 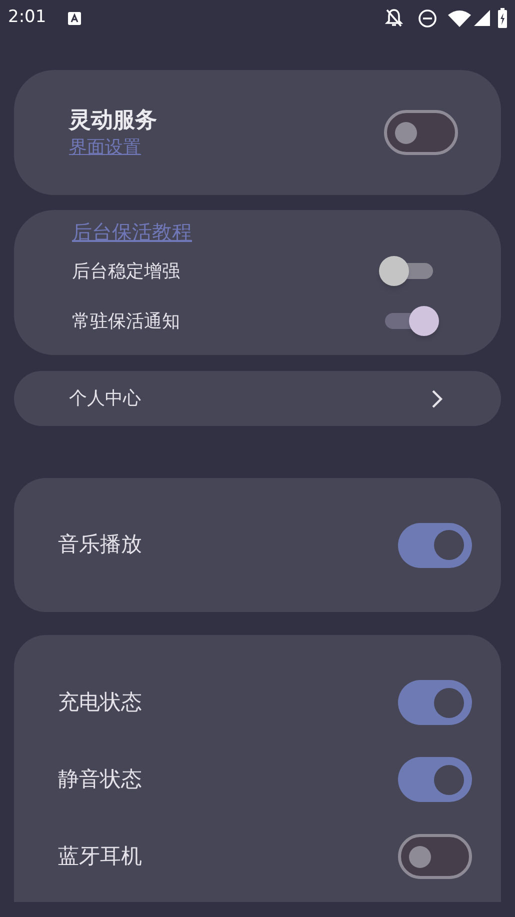 What do you see at coordinates (113, 148) in the screenshot?
I see `interface-settings-link: 界面设置` at bounding box center [113, 148].